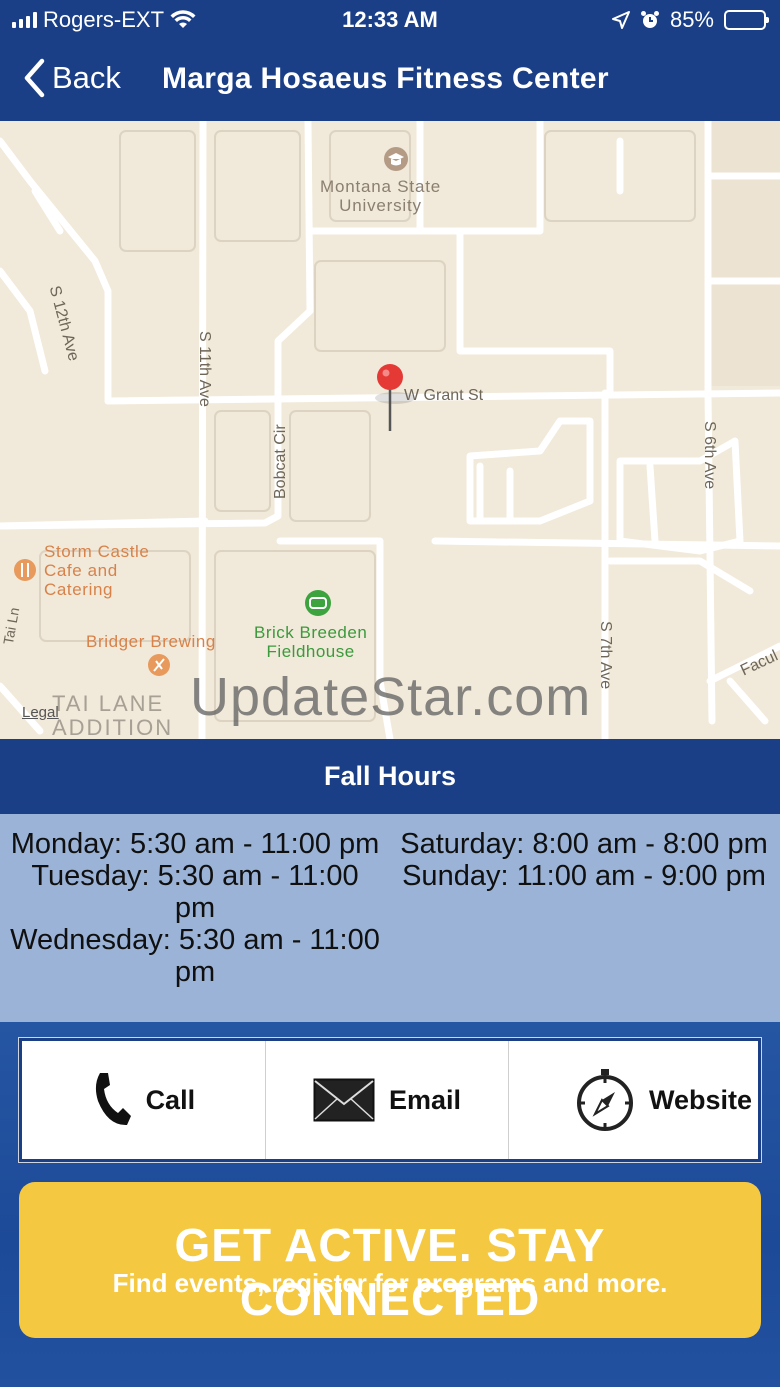  I want to click on call-button: Call, so click(144, 1100).